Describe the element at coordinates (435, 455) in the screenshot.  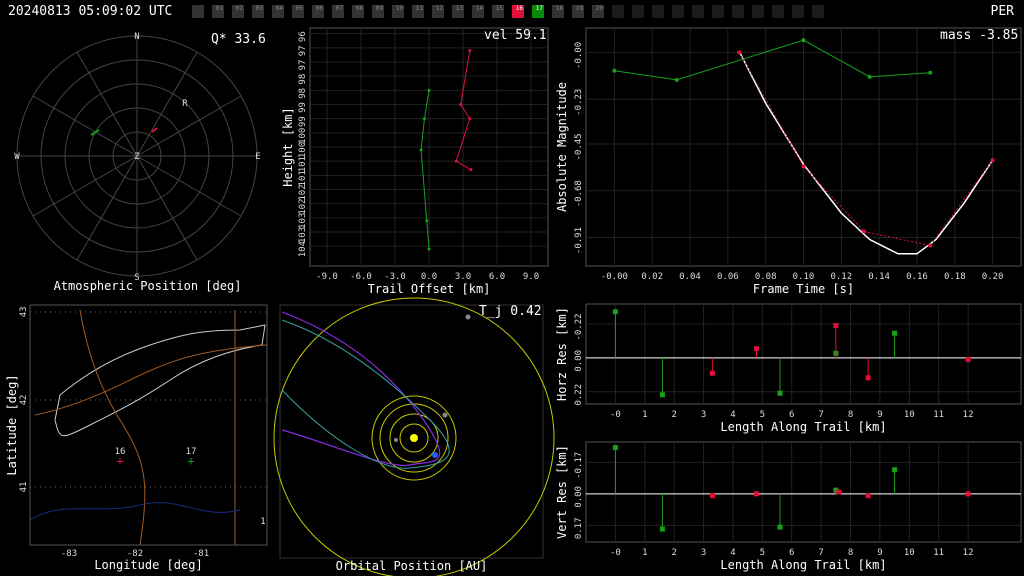
I see `earth` at that location.